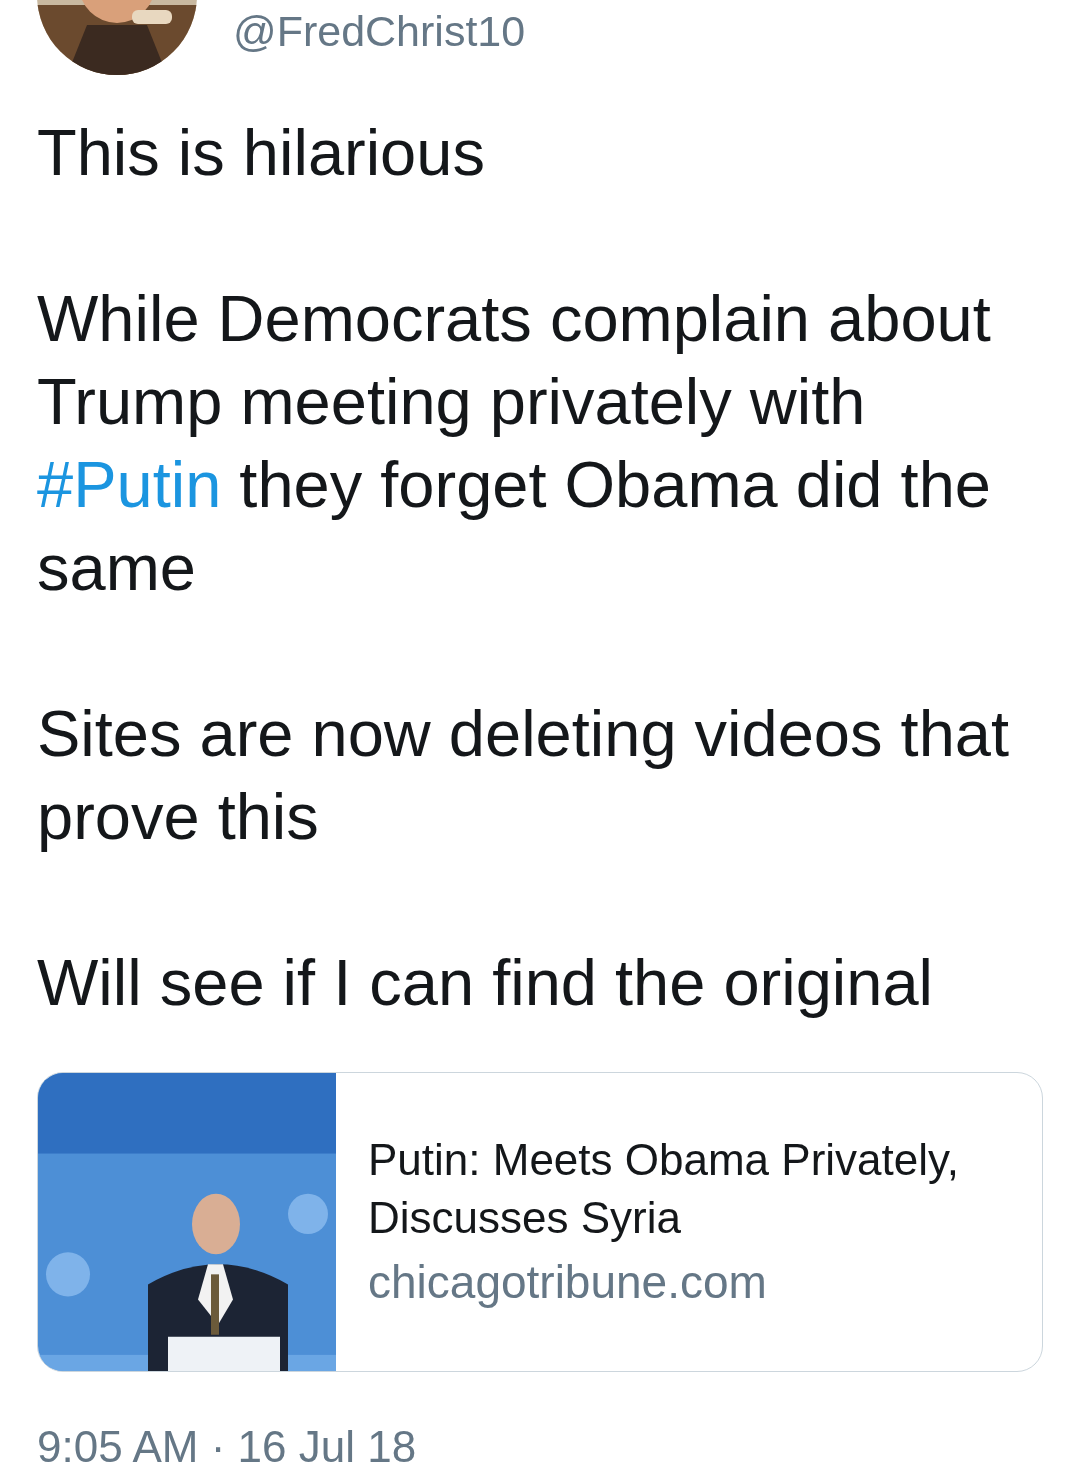  Describe the element at coordinates (261, 153) in the screenshot. I see `tweet-text: This is hilarious` at that location.